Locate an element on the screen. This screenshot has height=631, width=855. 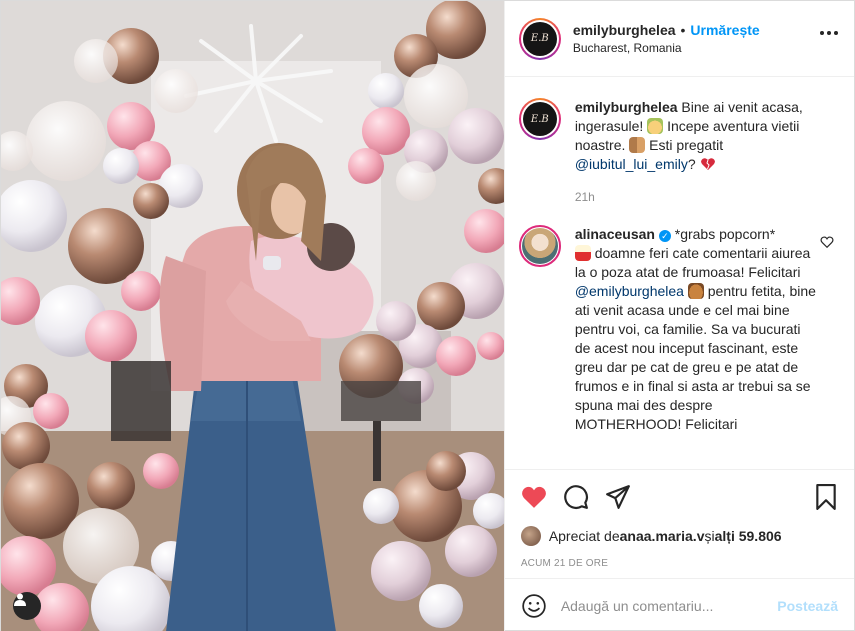
caption-text-3: Esti pregatit is located at coordinates (684, 145).